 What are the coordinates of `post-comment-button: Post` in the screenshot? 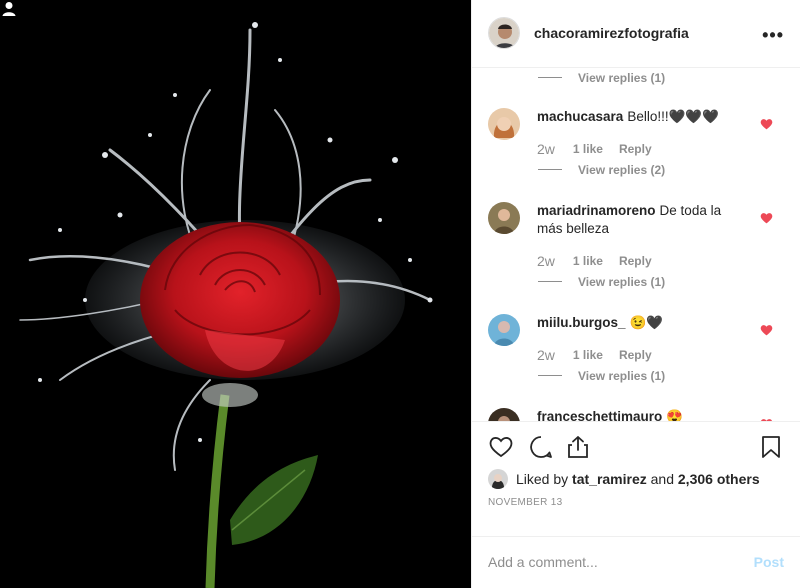 It's located at (769, 562).